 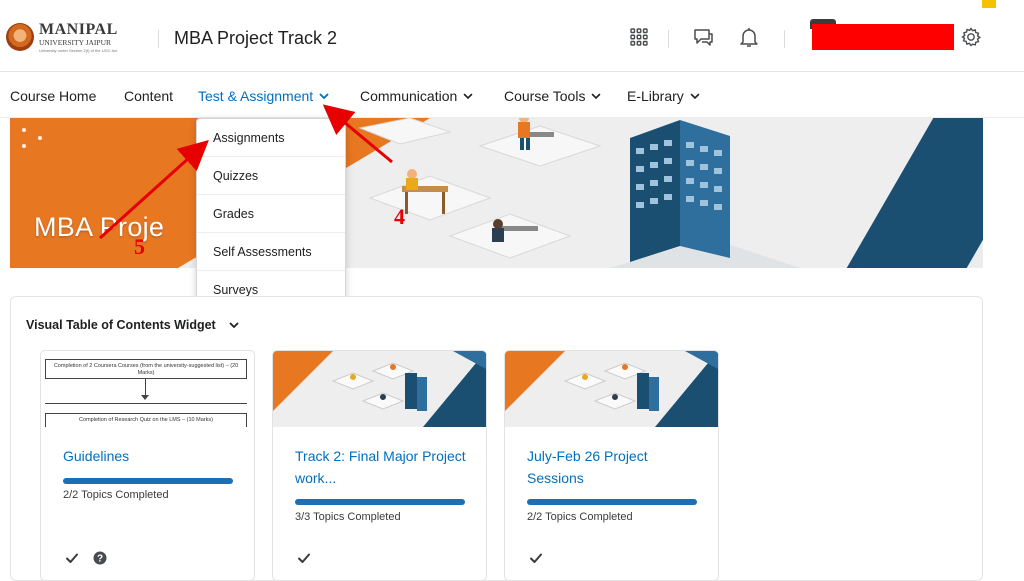 I want to click on nav-label: Course Tools, so click(x=545, y=96).